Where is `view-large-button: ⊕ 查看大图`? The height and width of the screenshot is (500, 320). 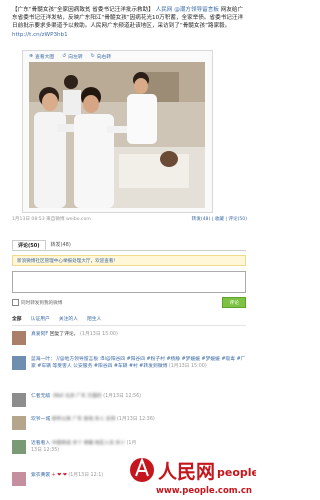
view-large-button: ⊕ 查看大图 is located at coordinates (41, 56).